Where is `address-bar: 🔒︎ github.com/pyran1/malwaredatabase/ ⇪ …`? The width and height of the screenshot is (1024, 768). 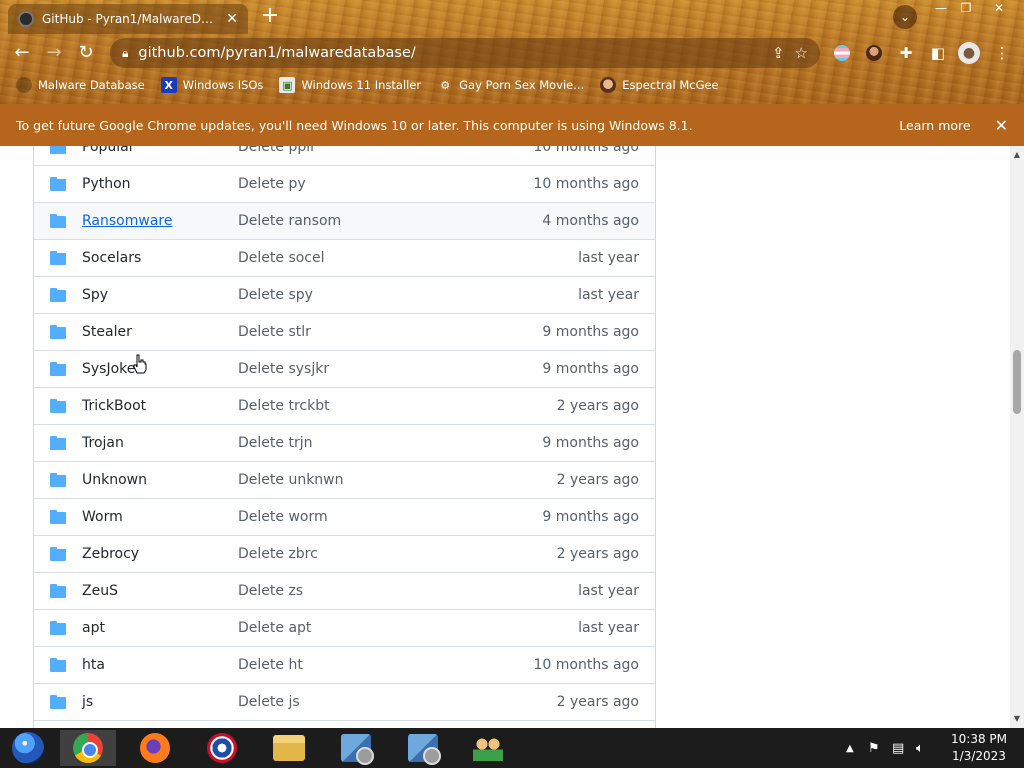
address-bar: 🔒︎ github.com/pyran1/malwaredatabase/ ⇪ … is located at coordinates (465, 53).